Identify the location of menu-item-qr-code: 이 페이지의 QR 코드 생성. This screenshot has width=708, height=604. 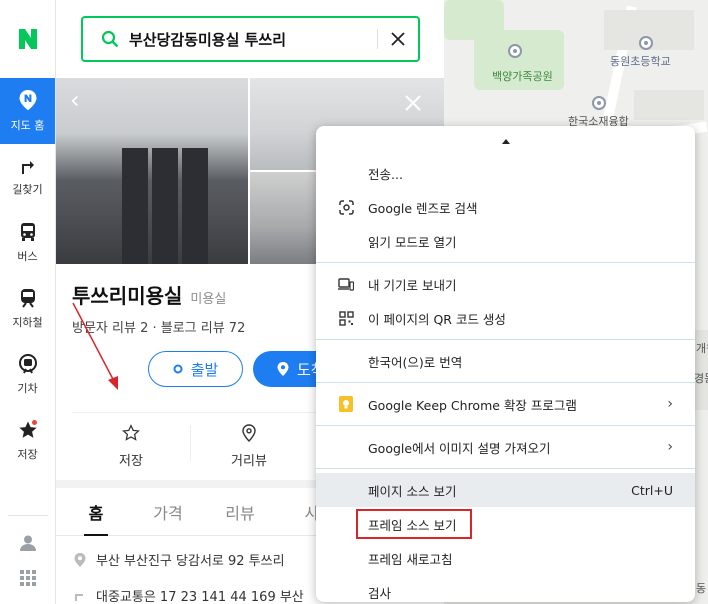
(505, 318).